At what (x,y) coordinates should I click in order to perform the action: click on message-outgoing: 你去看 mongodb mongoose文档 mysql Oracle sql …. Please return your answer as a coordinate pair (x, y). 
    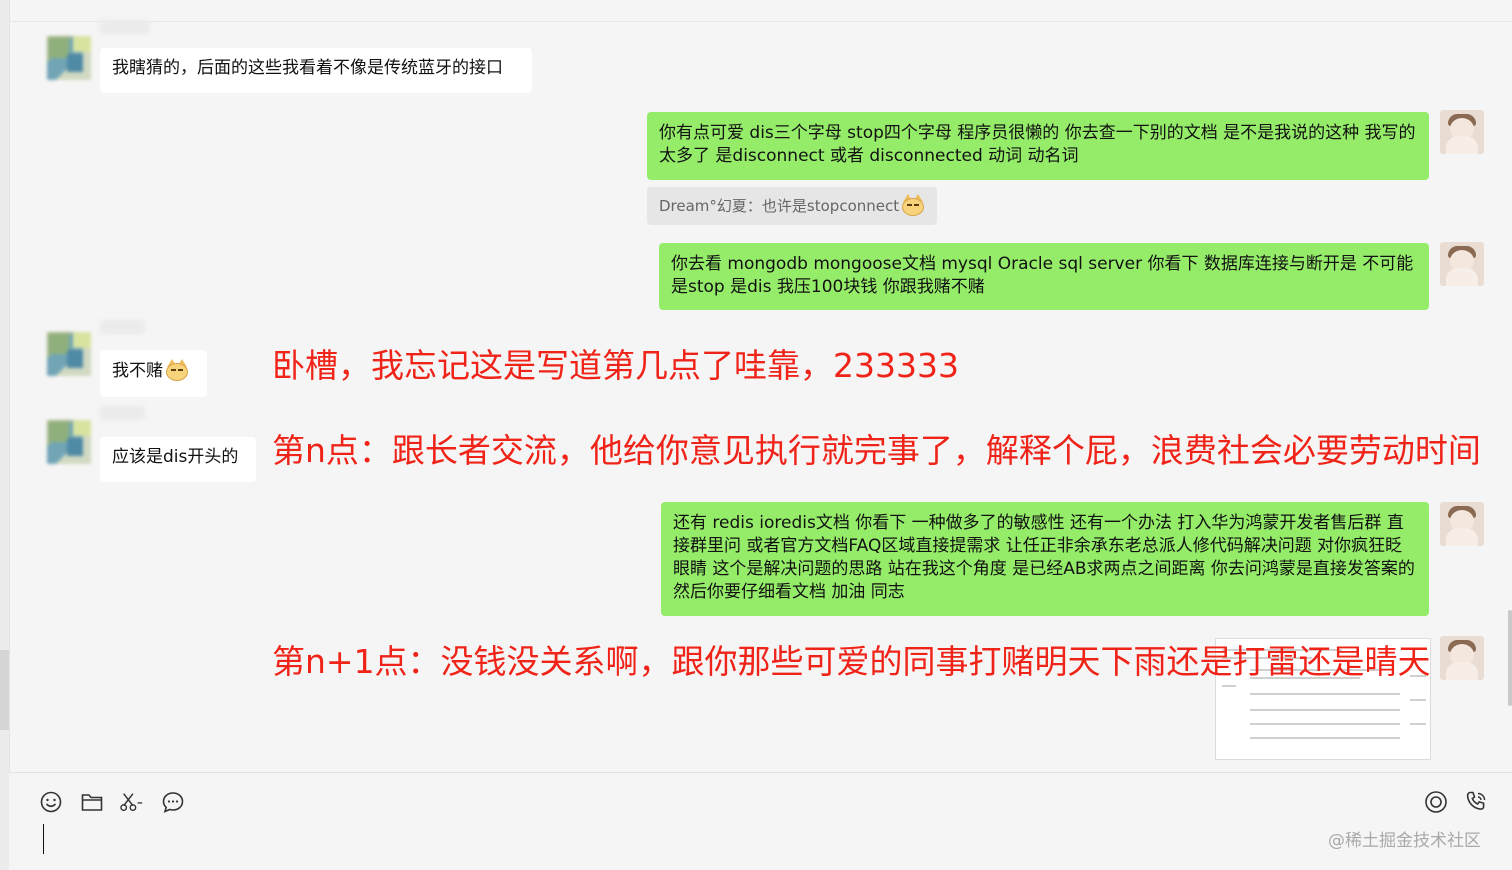
    Looking at the image, I should click on (1044, 276).